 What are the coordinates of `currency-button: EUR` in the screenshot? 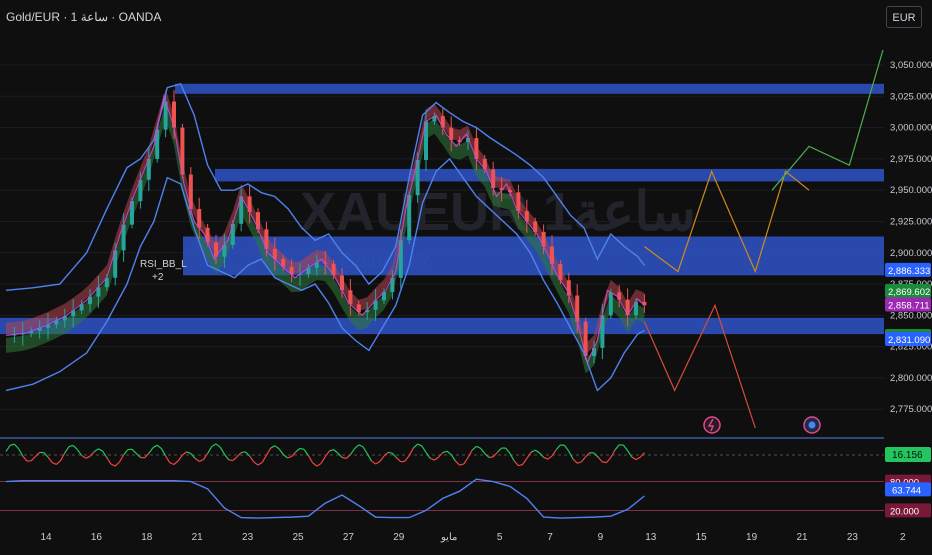 It's located at (904, 17).